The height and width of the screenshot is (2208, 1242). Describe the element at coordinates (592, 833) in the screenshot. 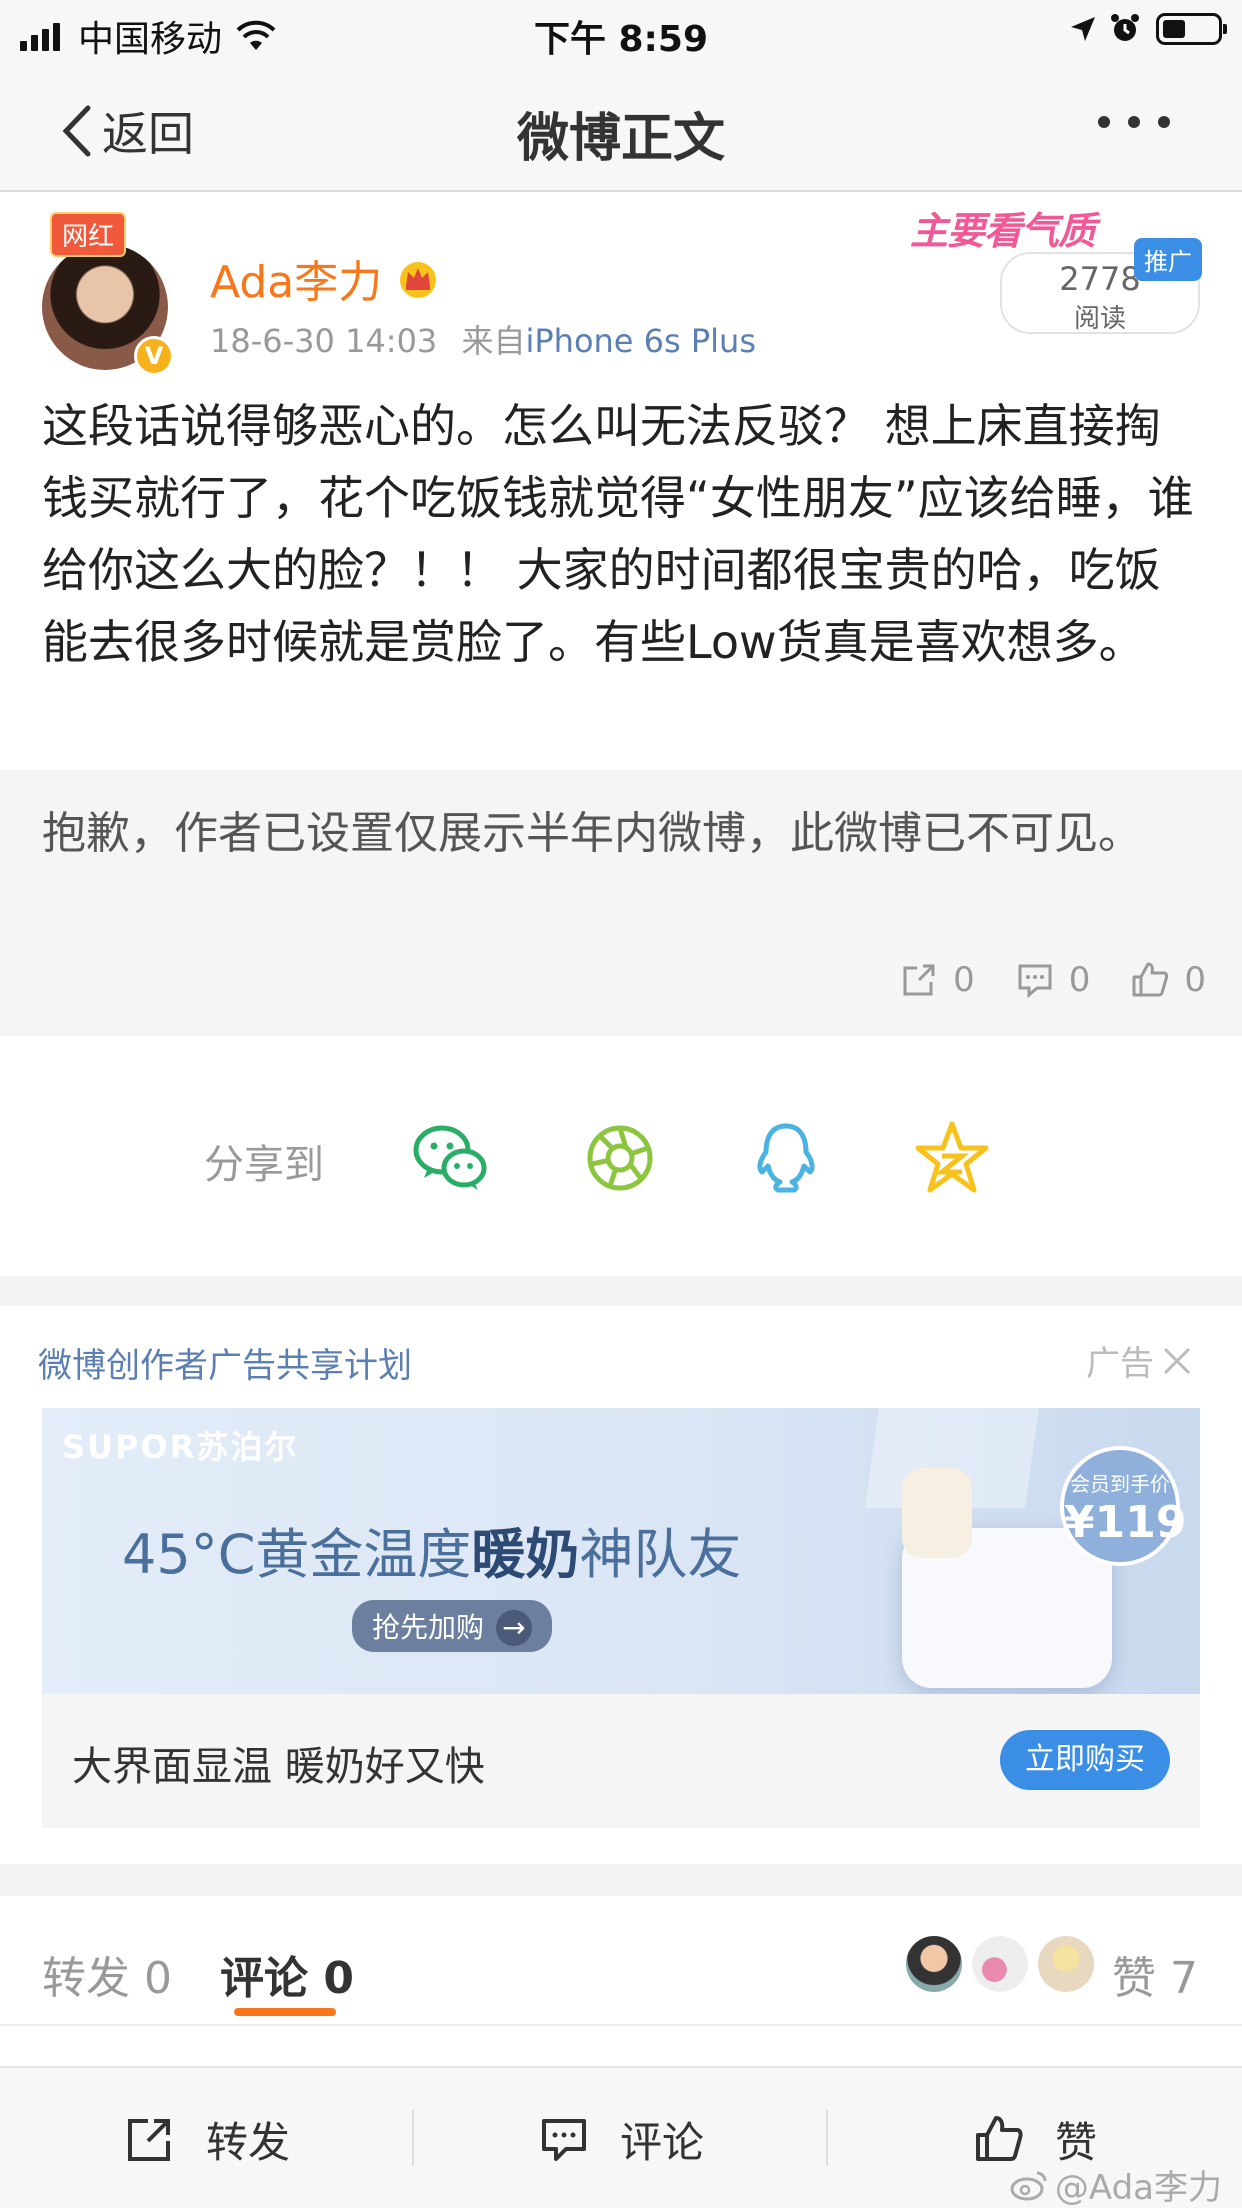

I see `retweet-unavailable-text: 抱歉，作者已设置仅展示半年内微博，此微博已不可见。` at that location.